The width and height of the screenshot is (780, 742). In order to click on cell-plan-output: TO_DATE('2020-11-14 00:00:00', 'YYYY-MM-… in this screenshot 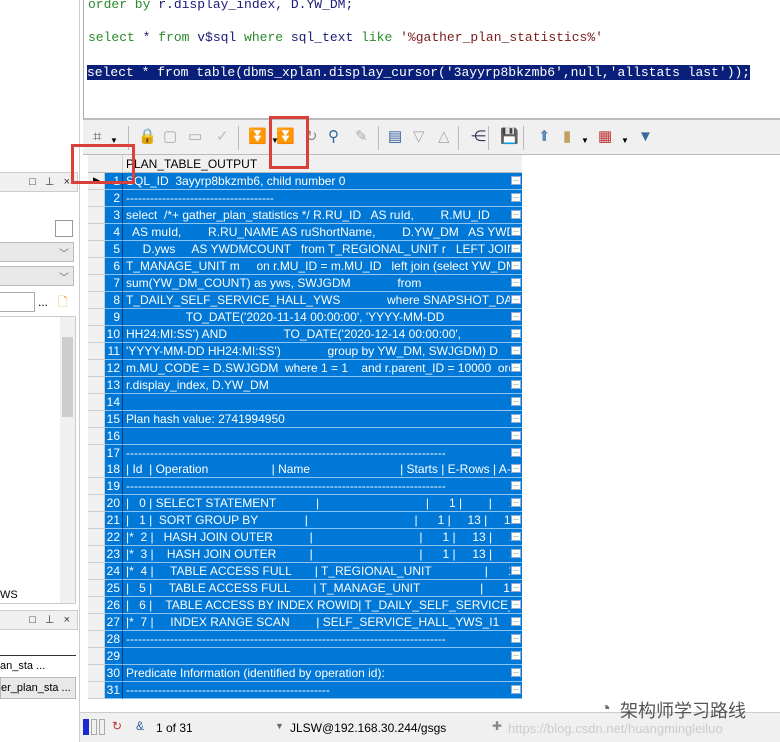, I will do `click(316, 317)`.